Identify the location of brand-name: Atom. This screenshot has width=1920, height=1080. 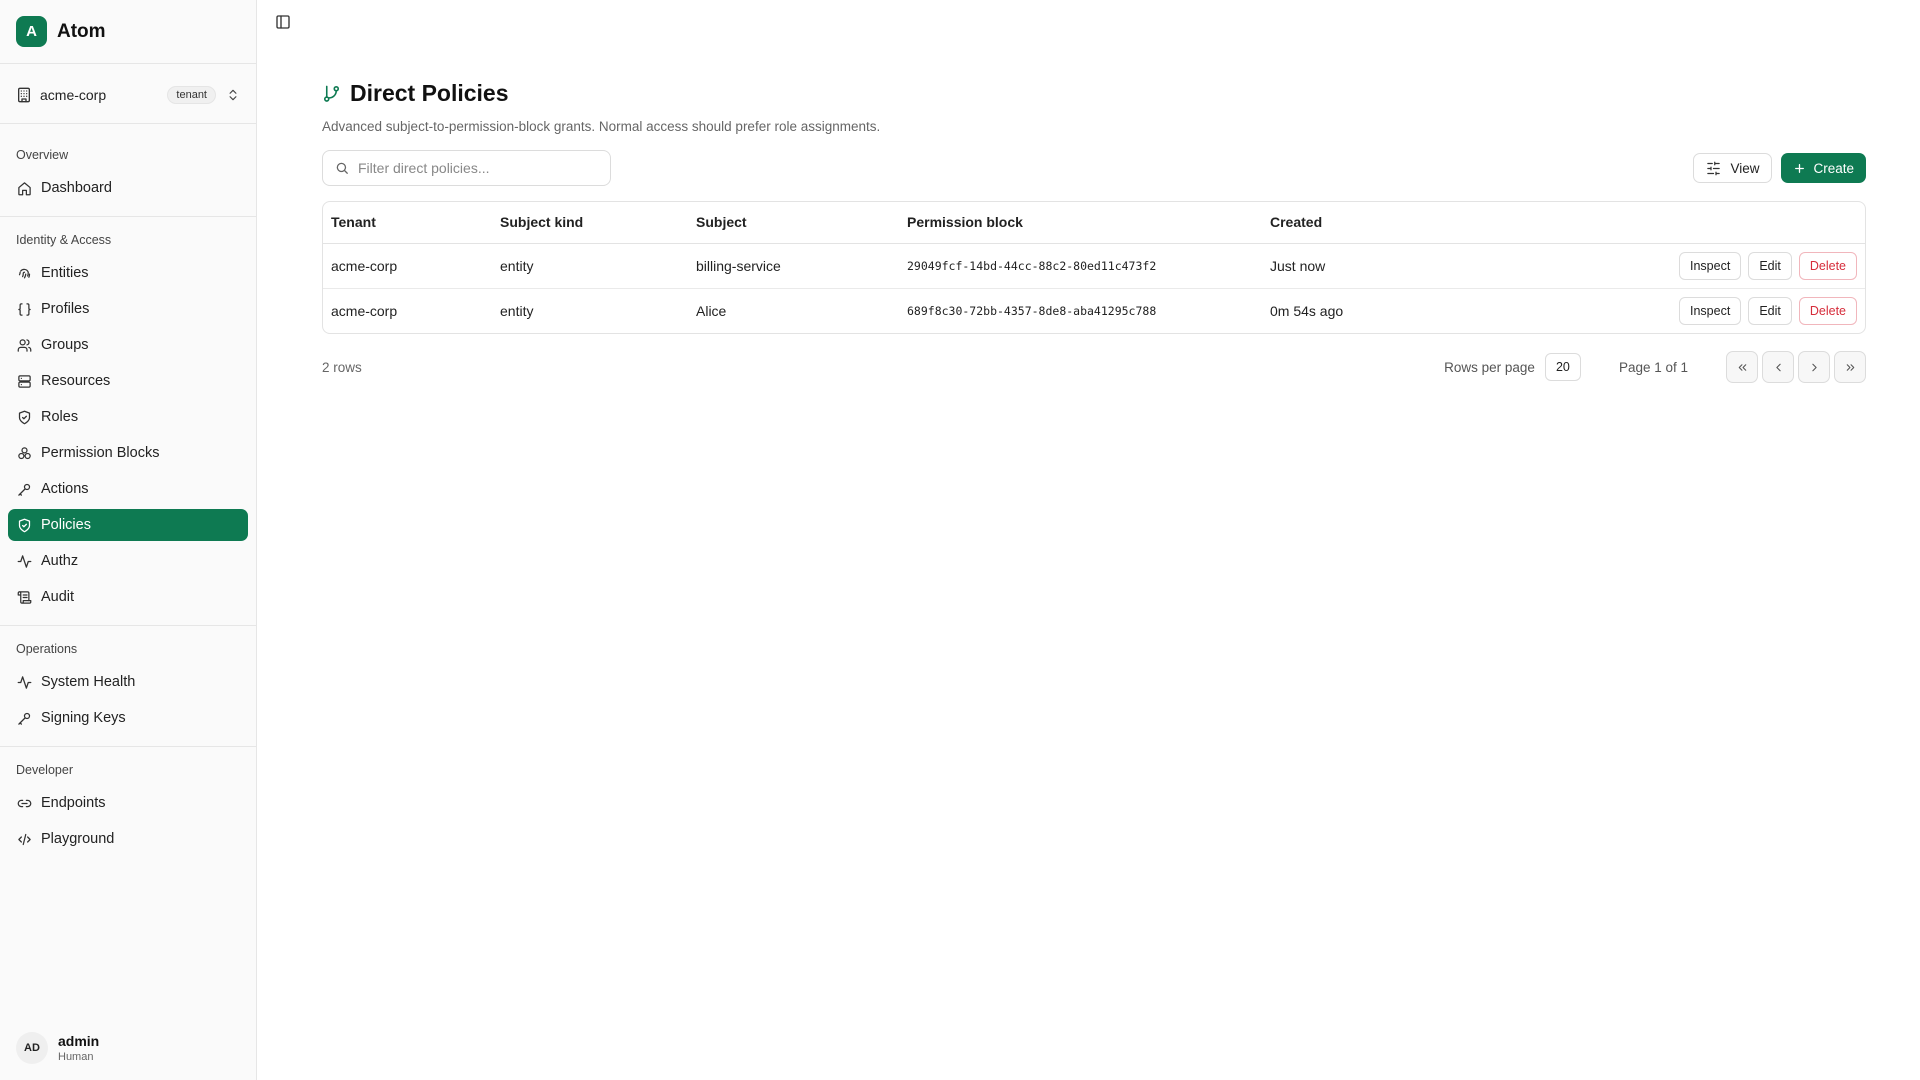
(81, 31).